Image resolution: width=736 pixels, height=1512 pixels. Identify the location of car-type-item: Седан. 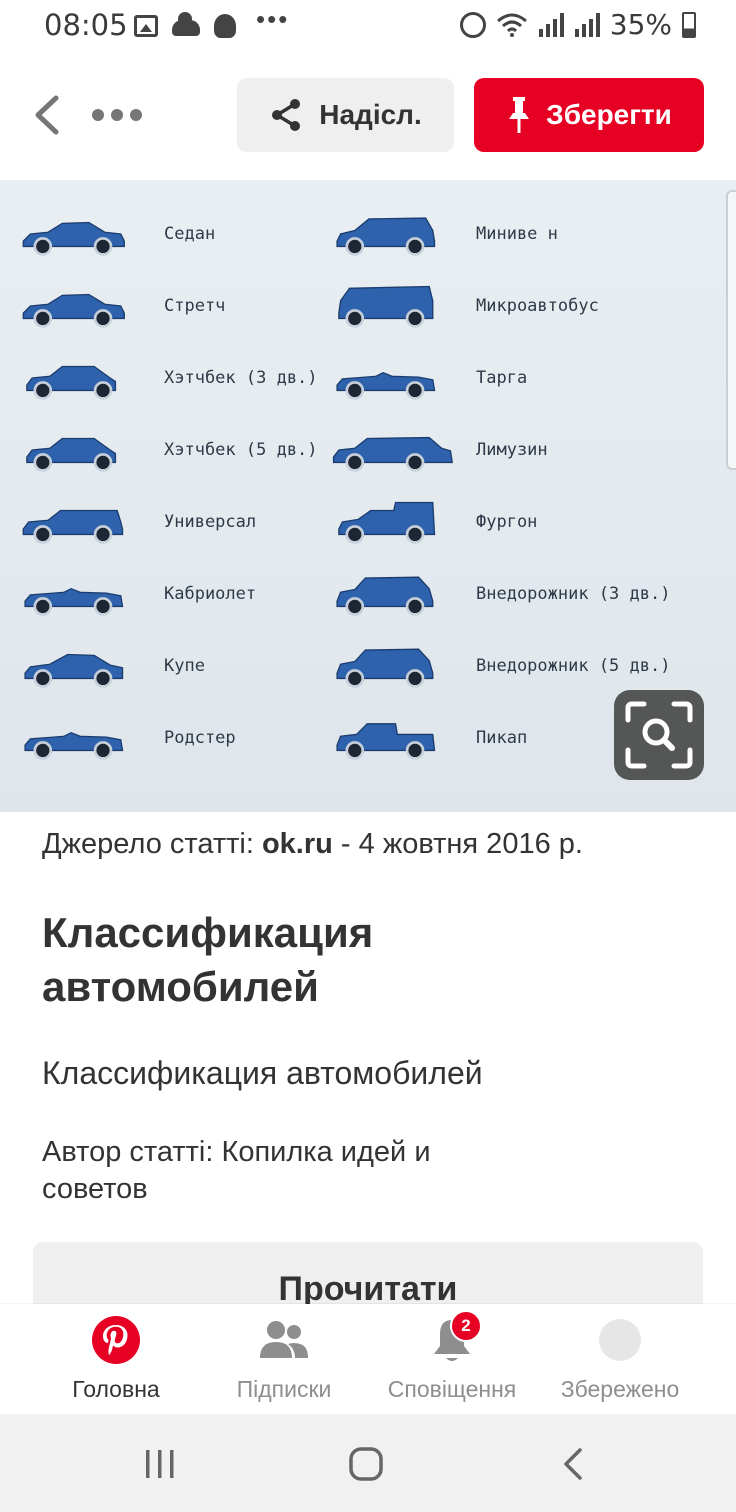
(116, 234).